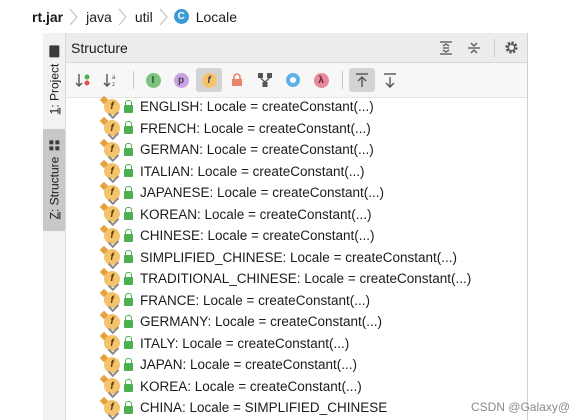  What do you see at coordinates (262, 193) in the screenshot?
I see `field-label: JAPANESE: Locale = createConstant(...)` at bounding box center [262, 193].